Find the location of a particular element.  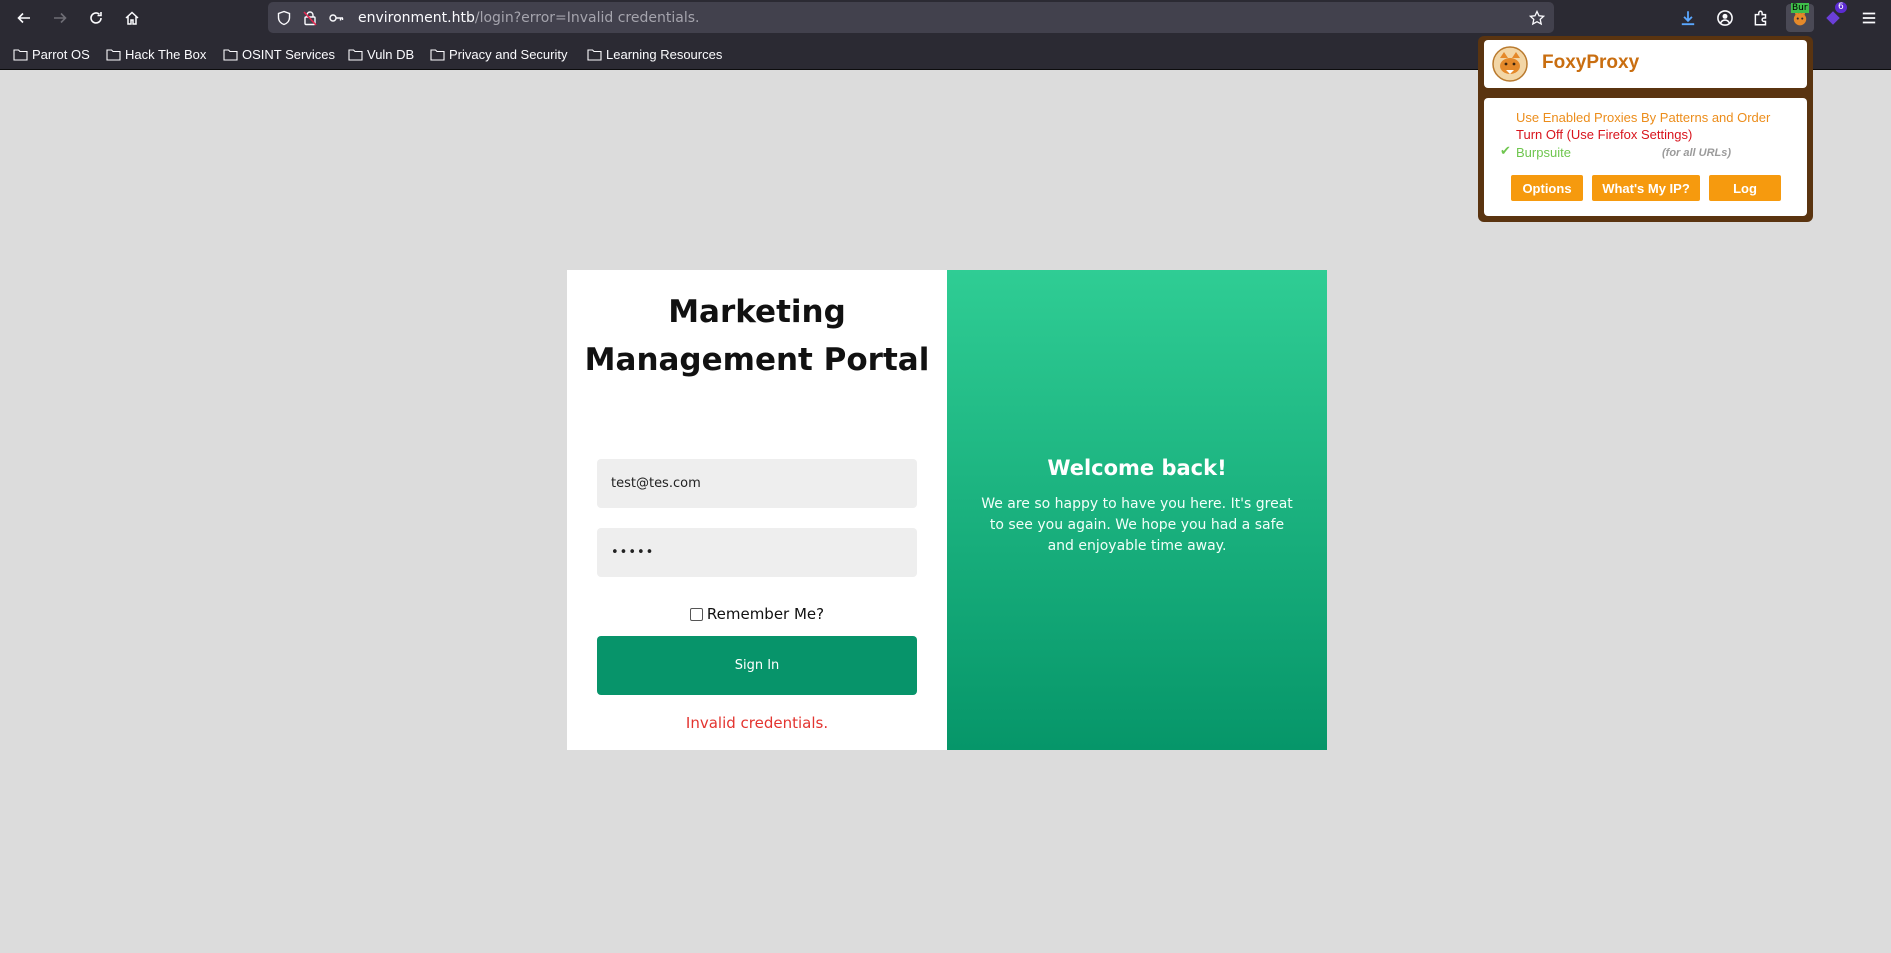

arrow-right-icon is located at coordinates (60, 18).